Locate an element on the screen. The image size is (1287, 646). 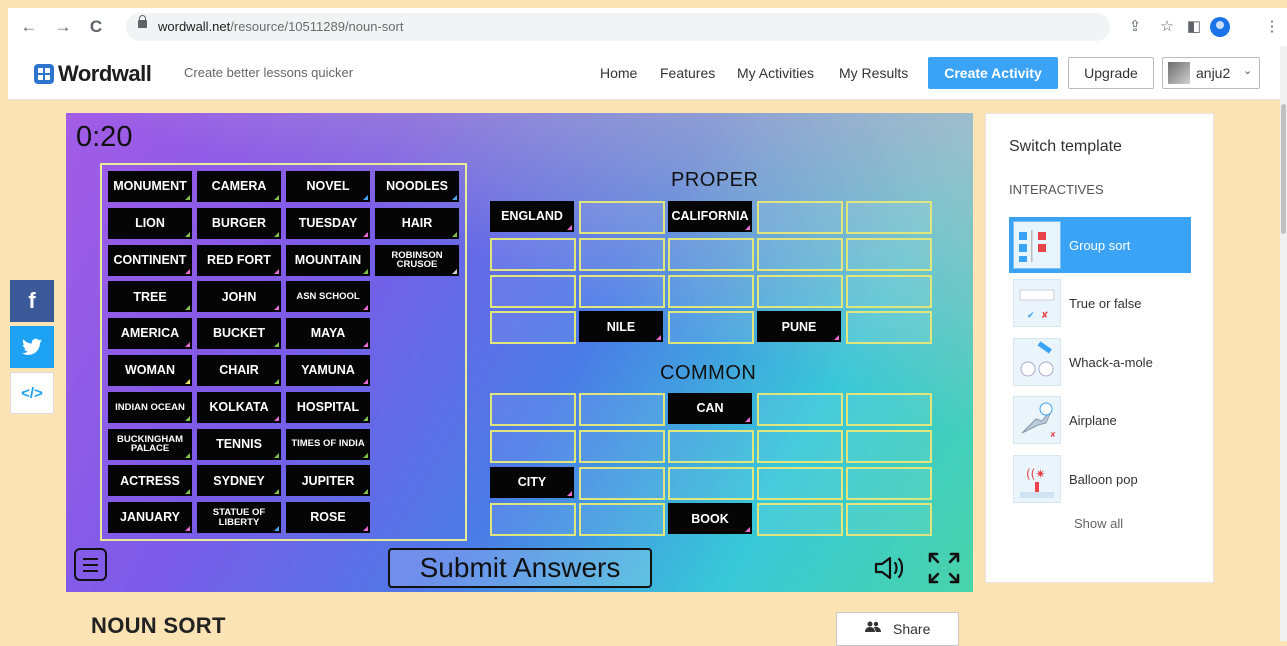
word-card: BUCKET is located at coordinates (239, 334).